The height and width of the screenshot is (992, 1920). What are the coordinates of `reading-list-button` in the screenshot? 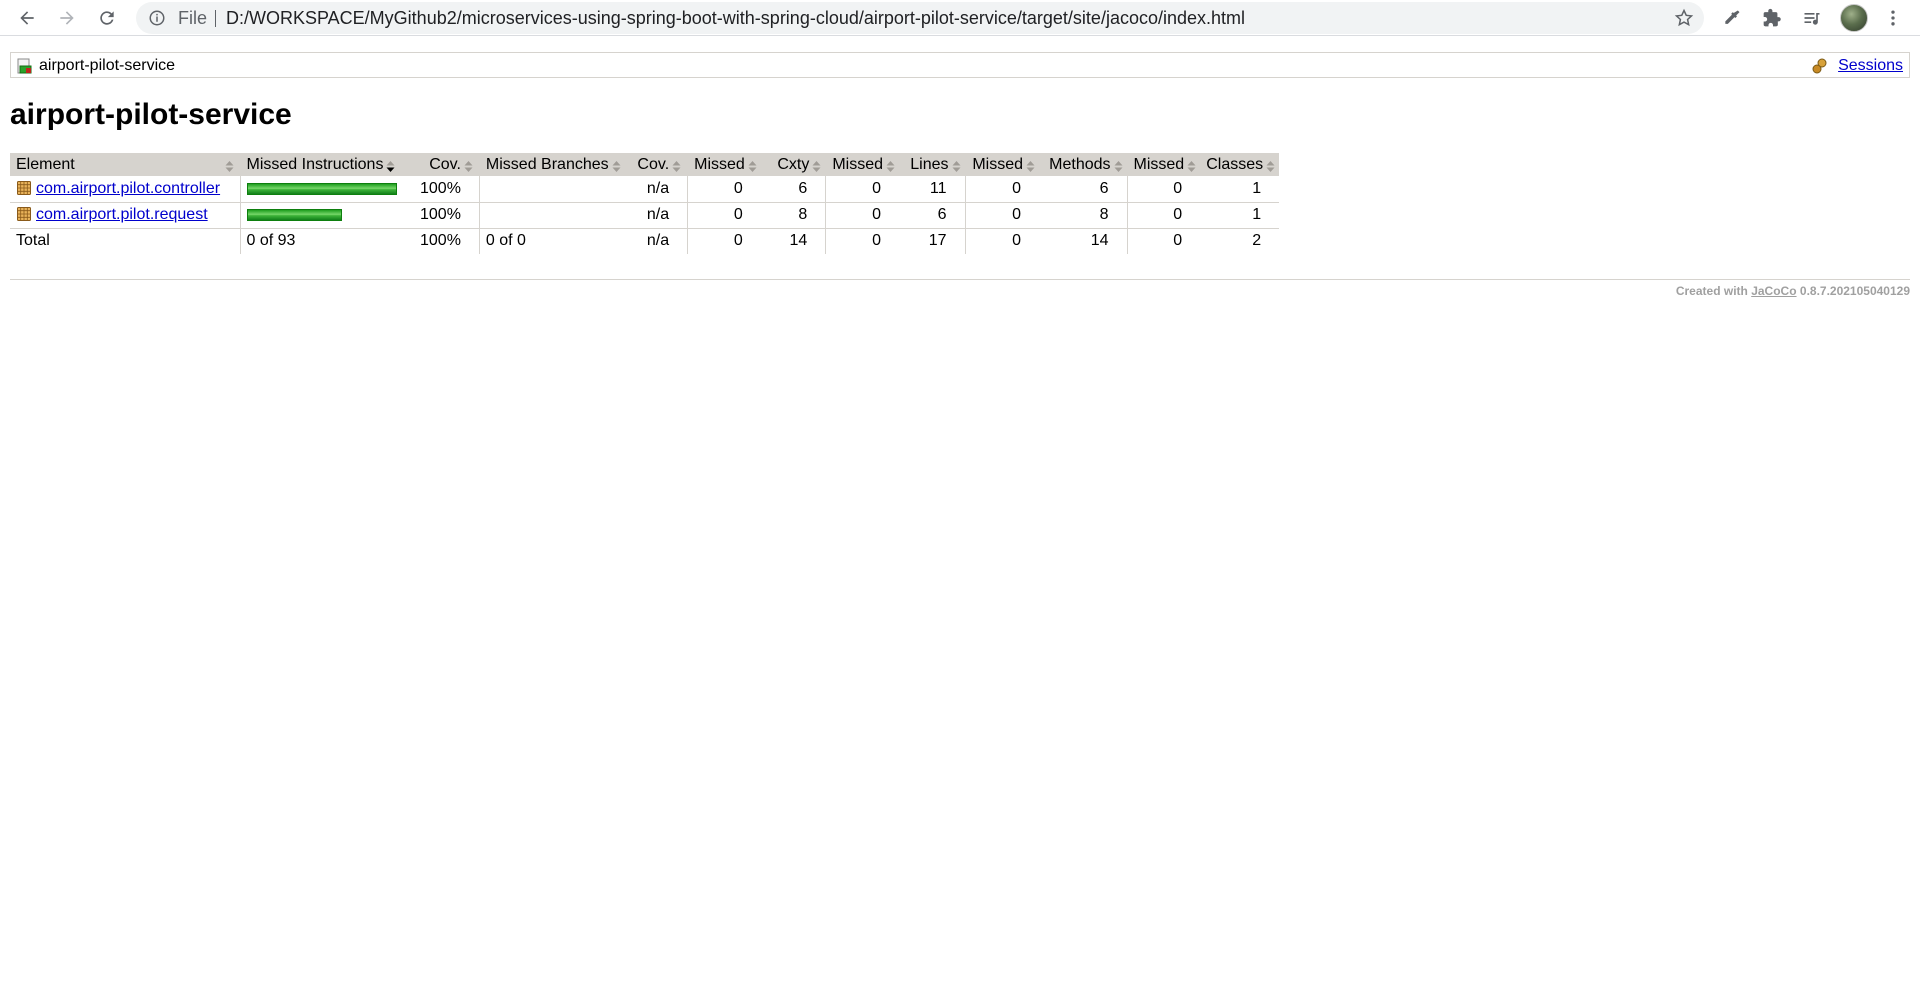 It's located at (1812, 18).